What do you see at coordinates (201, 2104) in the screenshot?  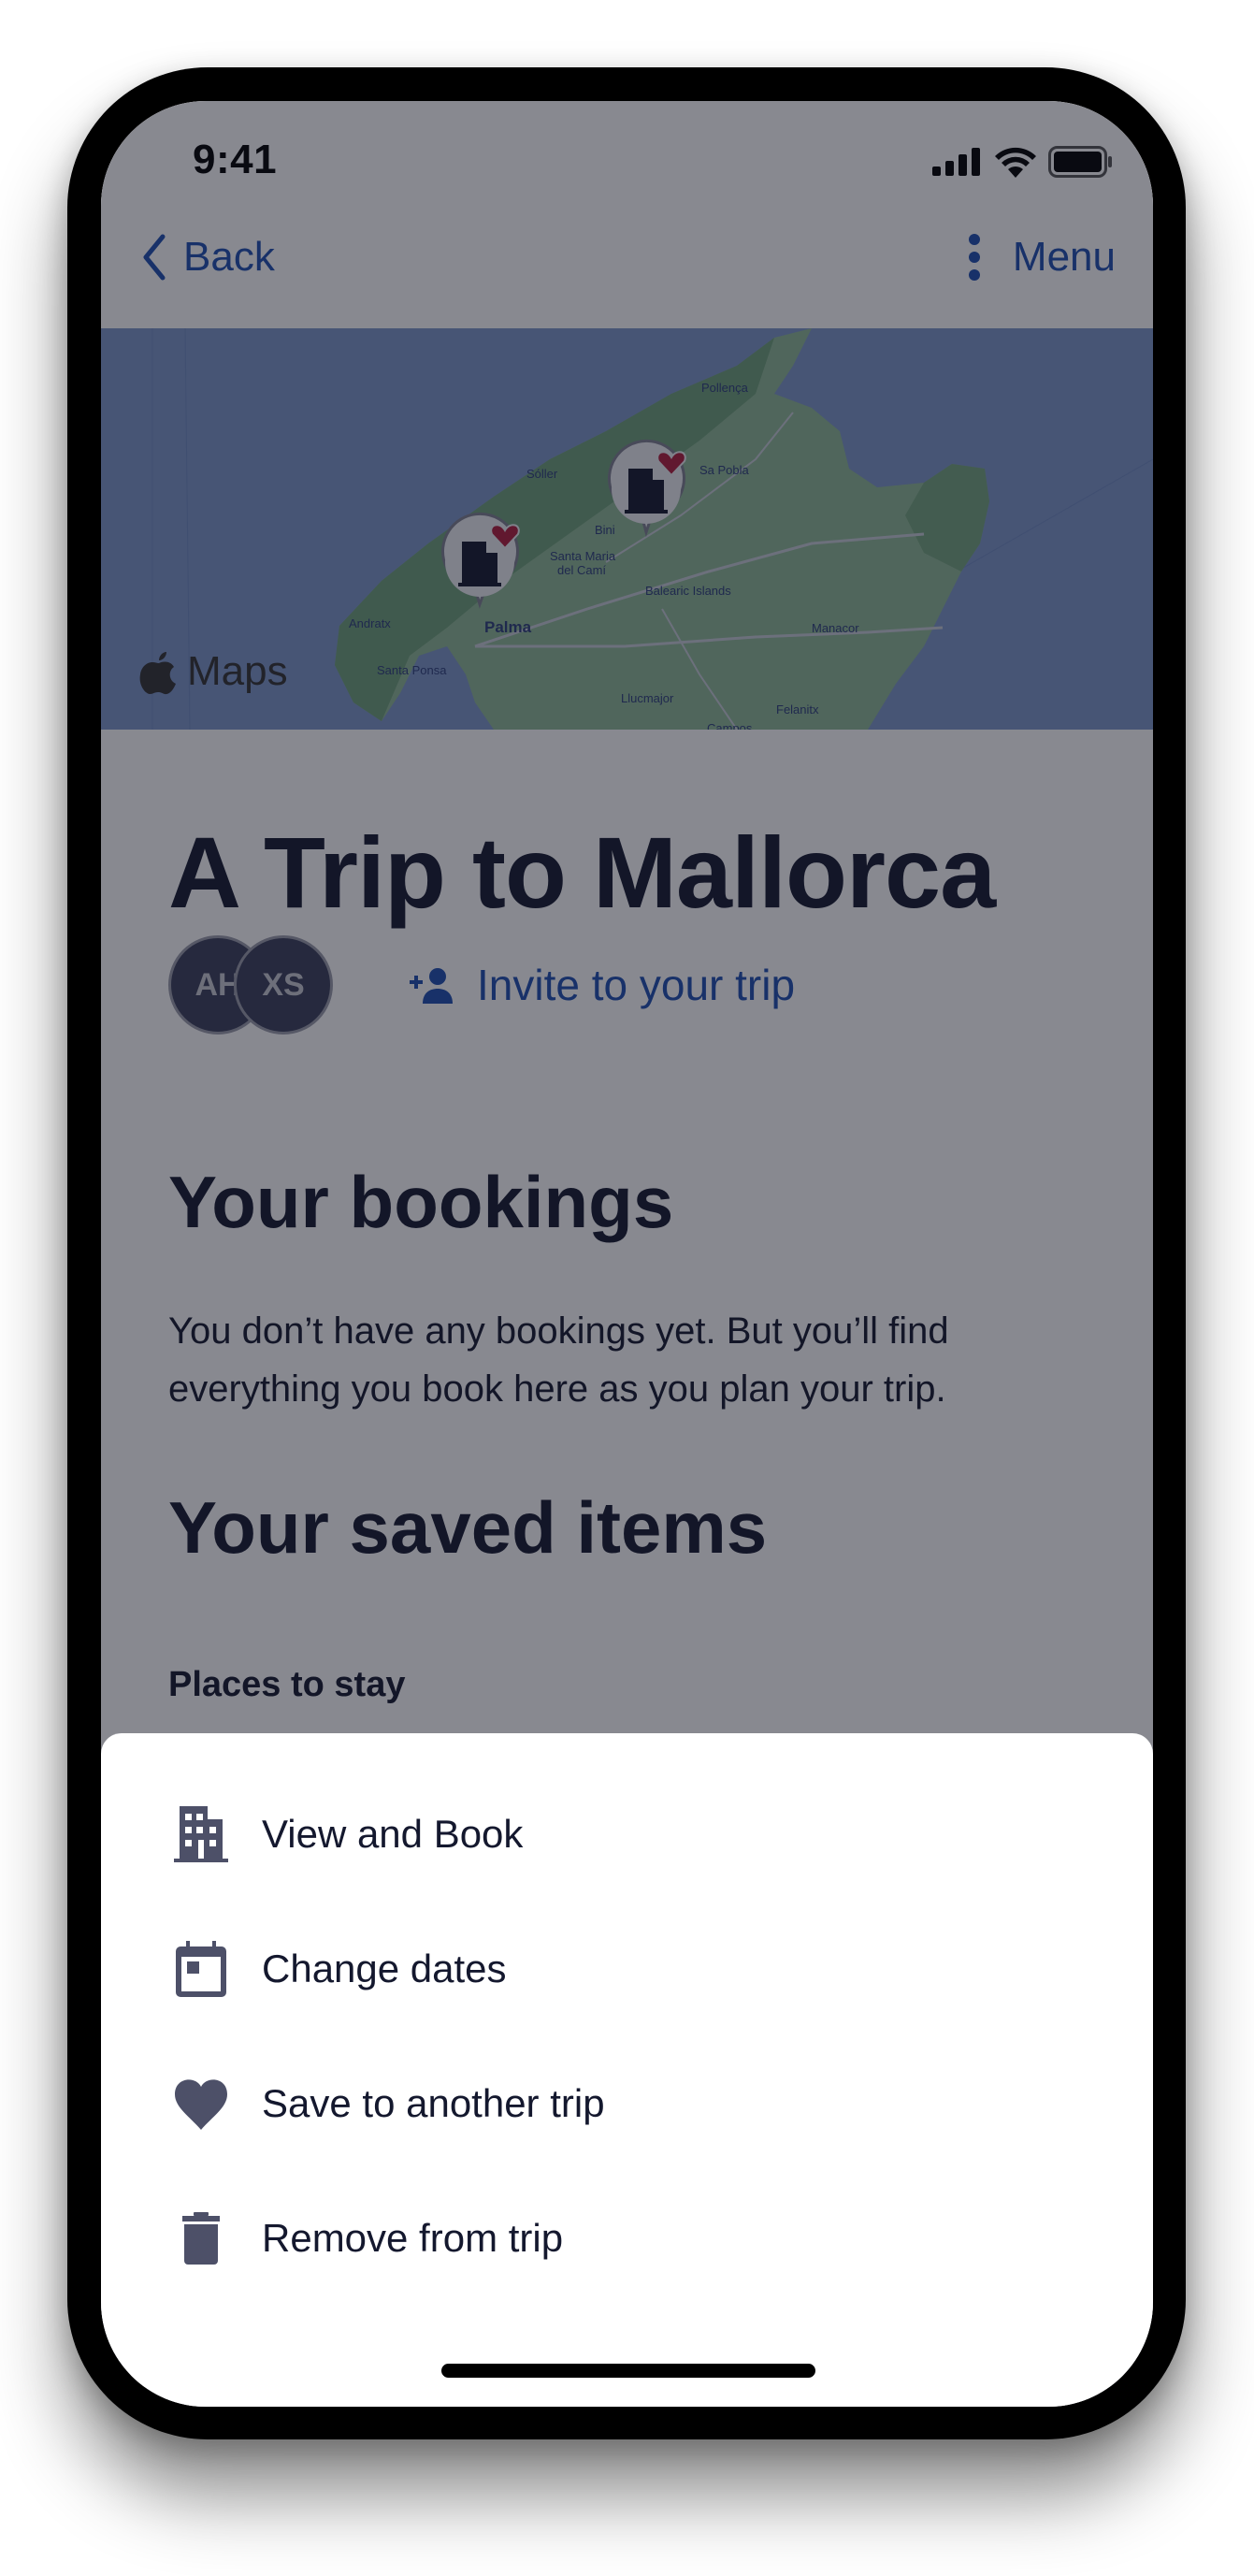 I see `heart-icon` at bounding box center [201, 2104].